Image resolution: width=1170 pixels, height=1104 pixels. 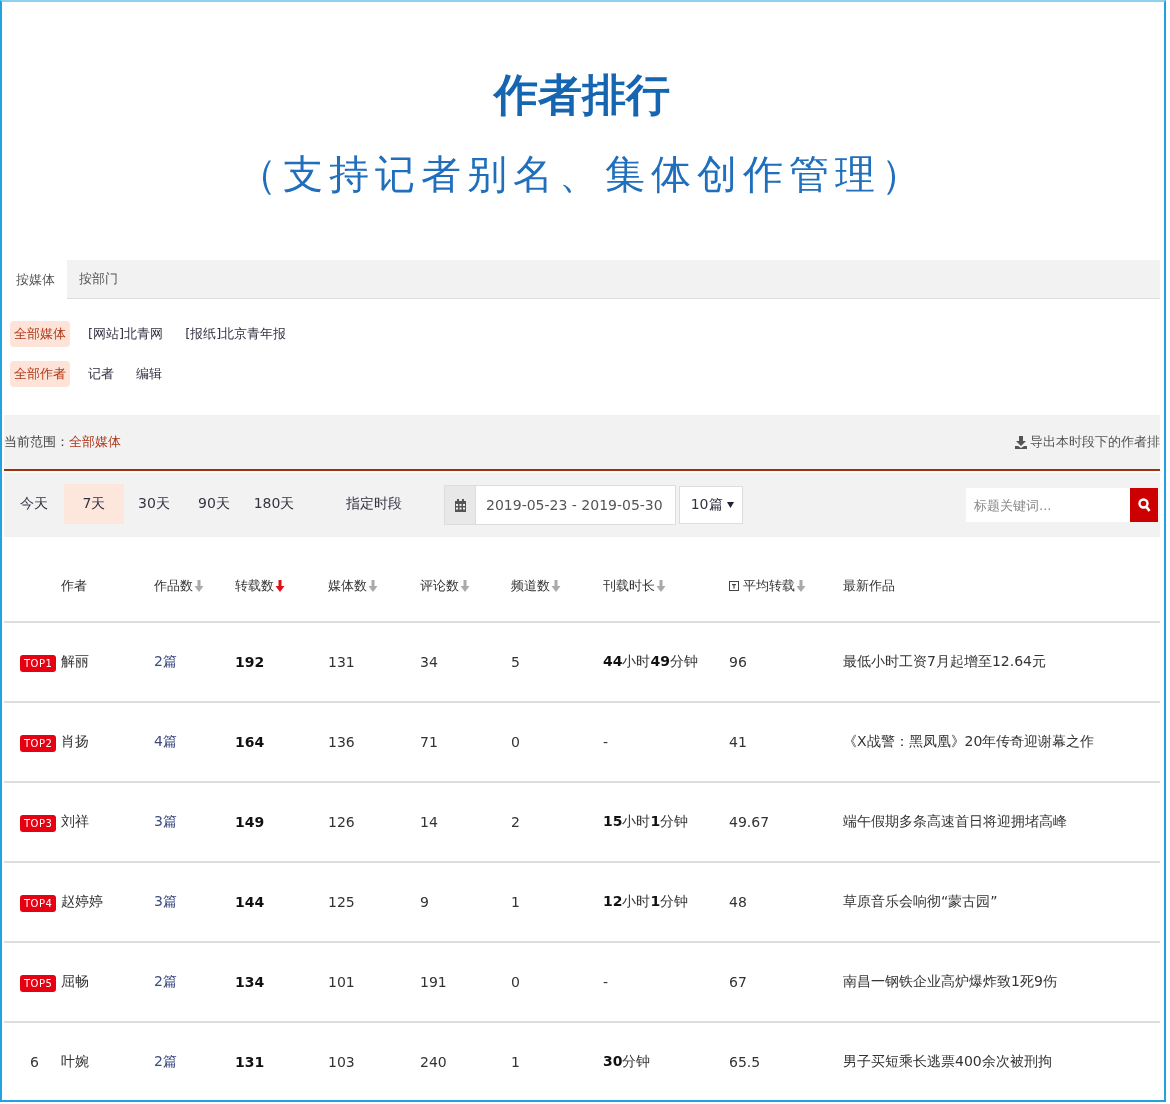 What do you see at coordinates (341, 1062) in the screenshot?
I see `table-cell: 103` at bounding box center [341, 1062].